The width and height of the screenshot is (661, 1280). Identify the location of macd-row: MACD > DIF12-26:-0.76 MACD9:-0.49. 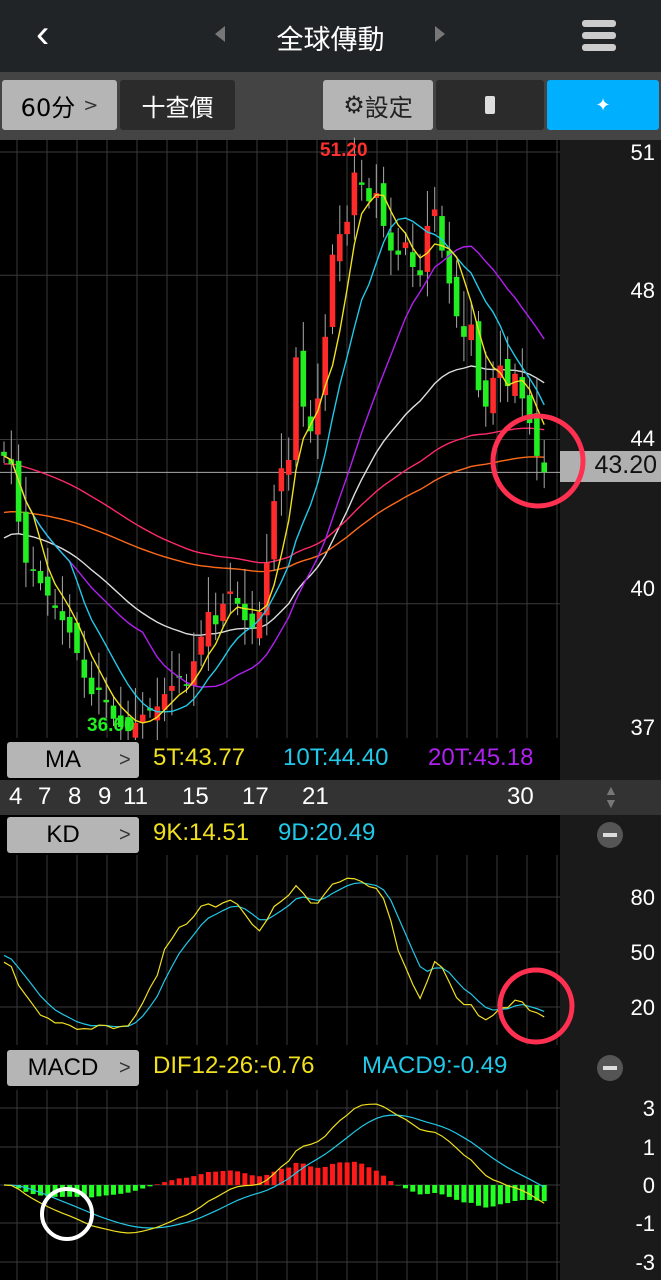
(280, 1068).